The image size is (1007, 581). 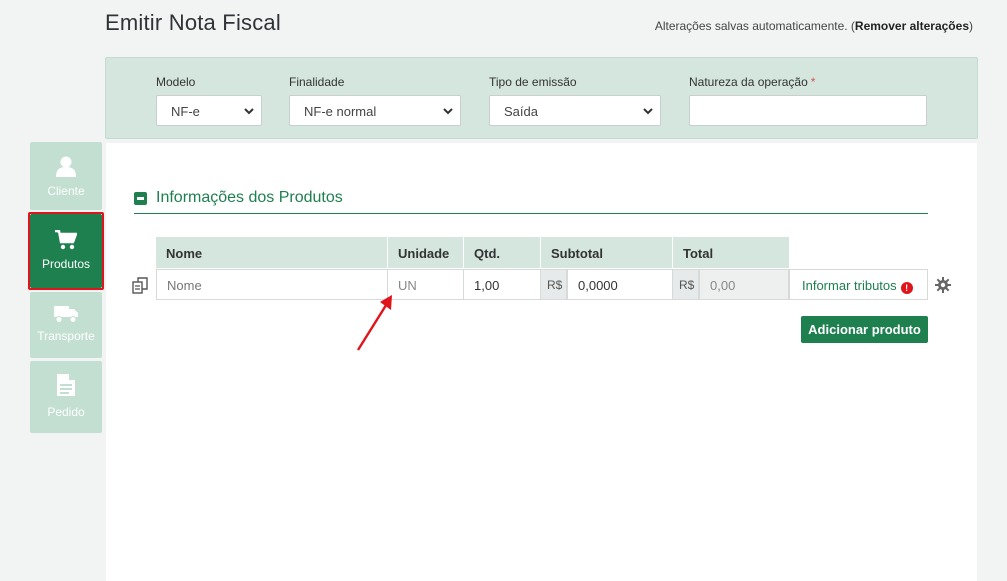 What do you see at coordinates (864, 329) in the screenshot?
I see `add-product-button: Adicionar produto` at bounding box center [864, 329].